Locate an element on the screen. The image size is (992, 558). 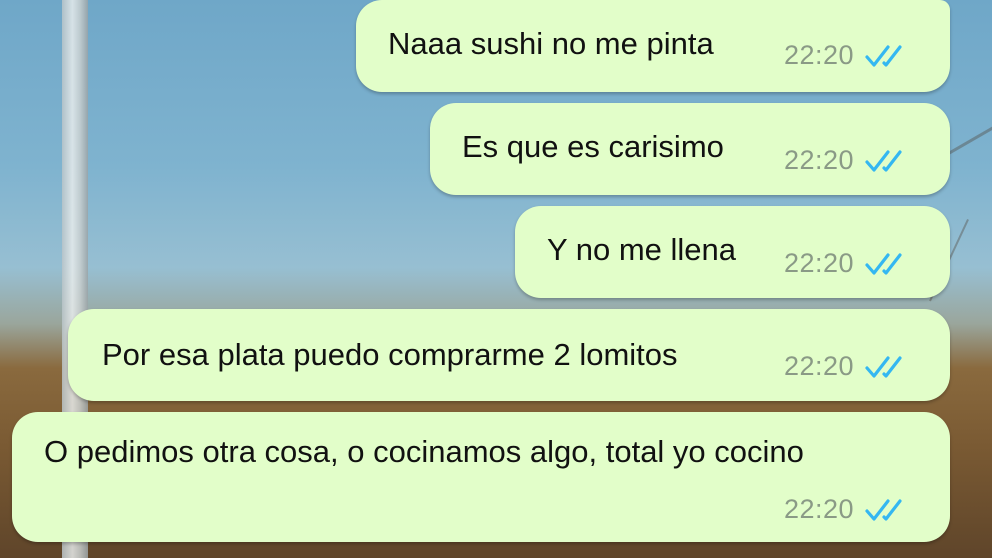
message-bubble-outgoing: Naaa sushi no me pinta 22:20 is located at coordinates (653, 46).